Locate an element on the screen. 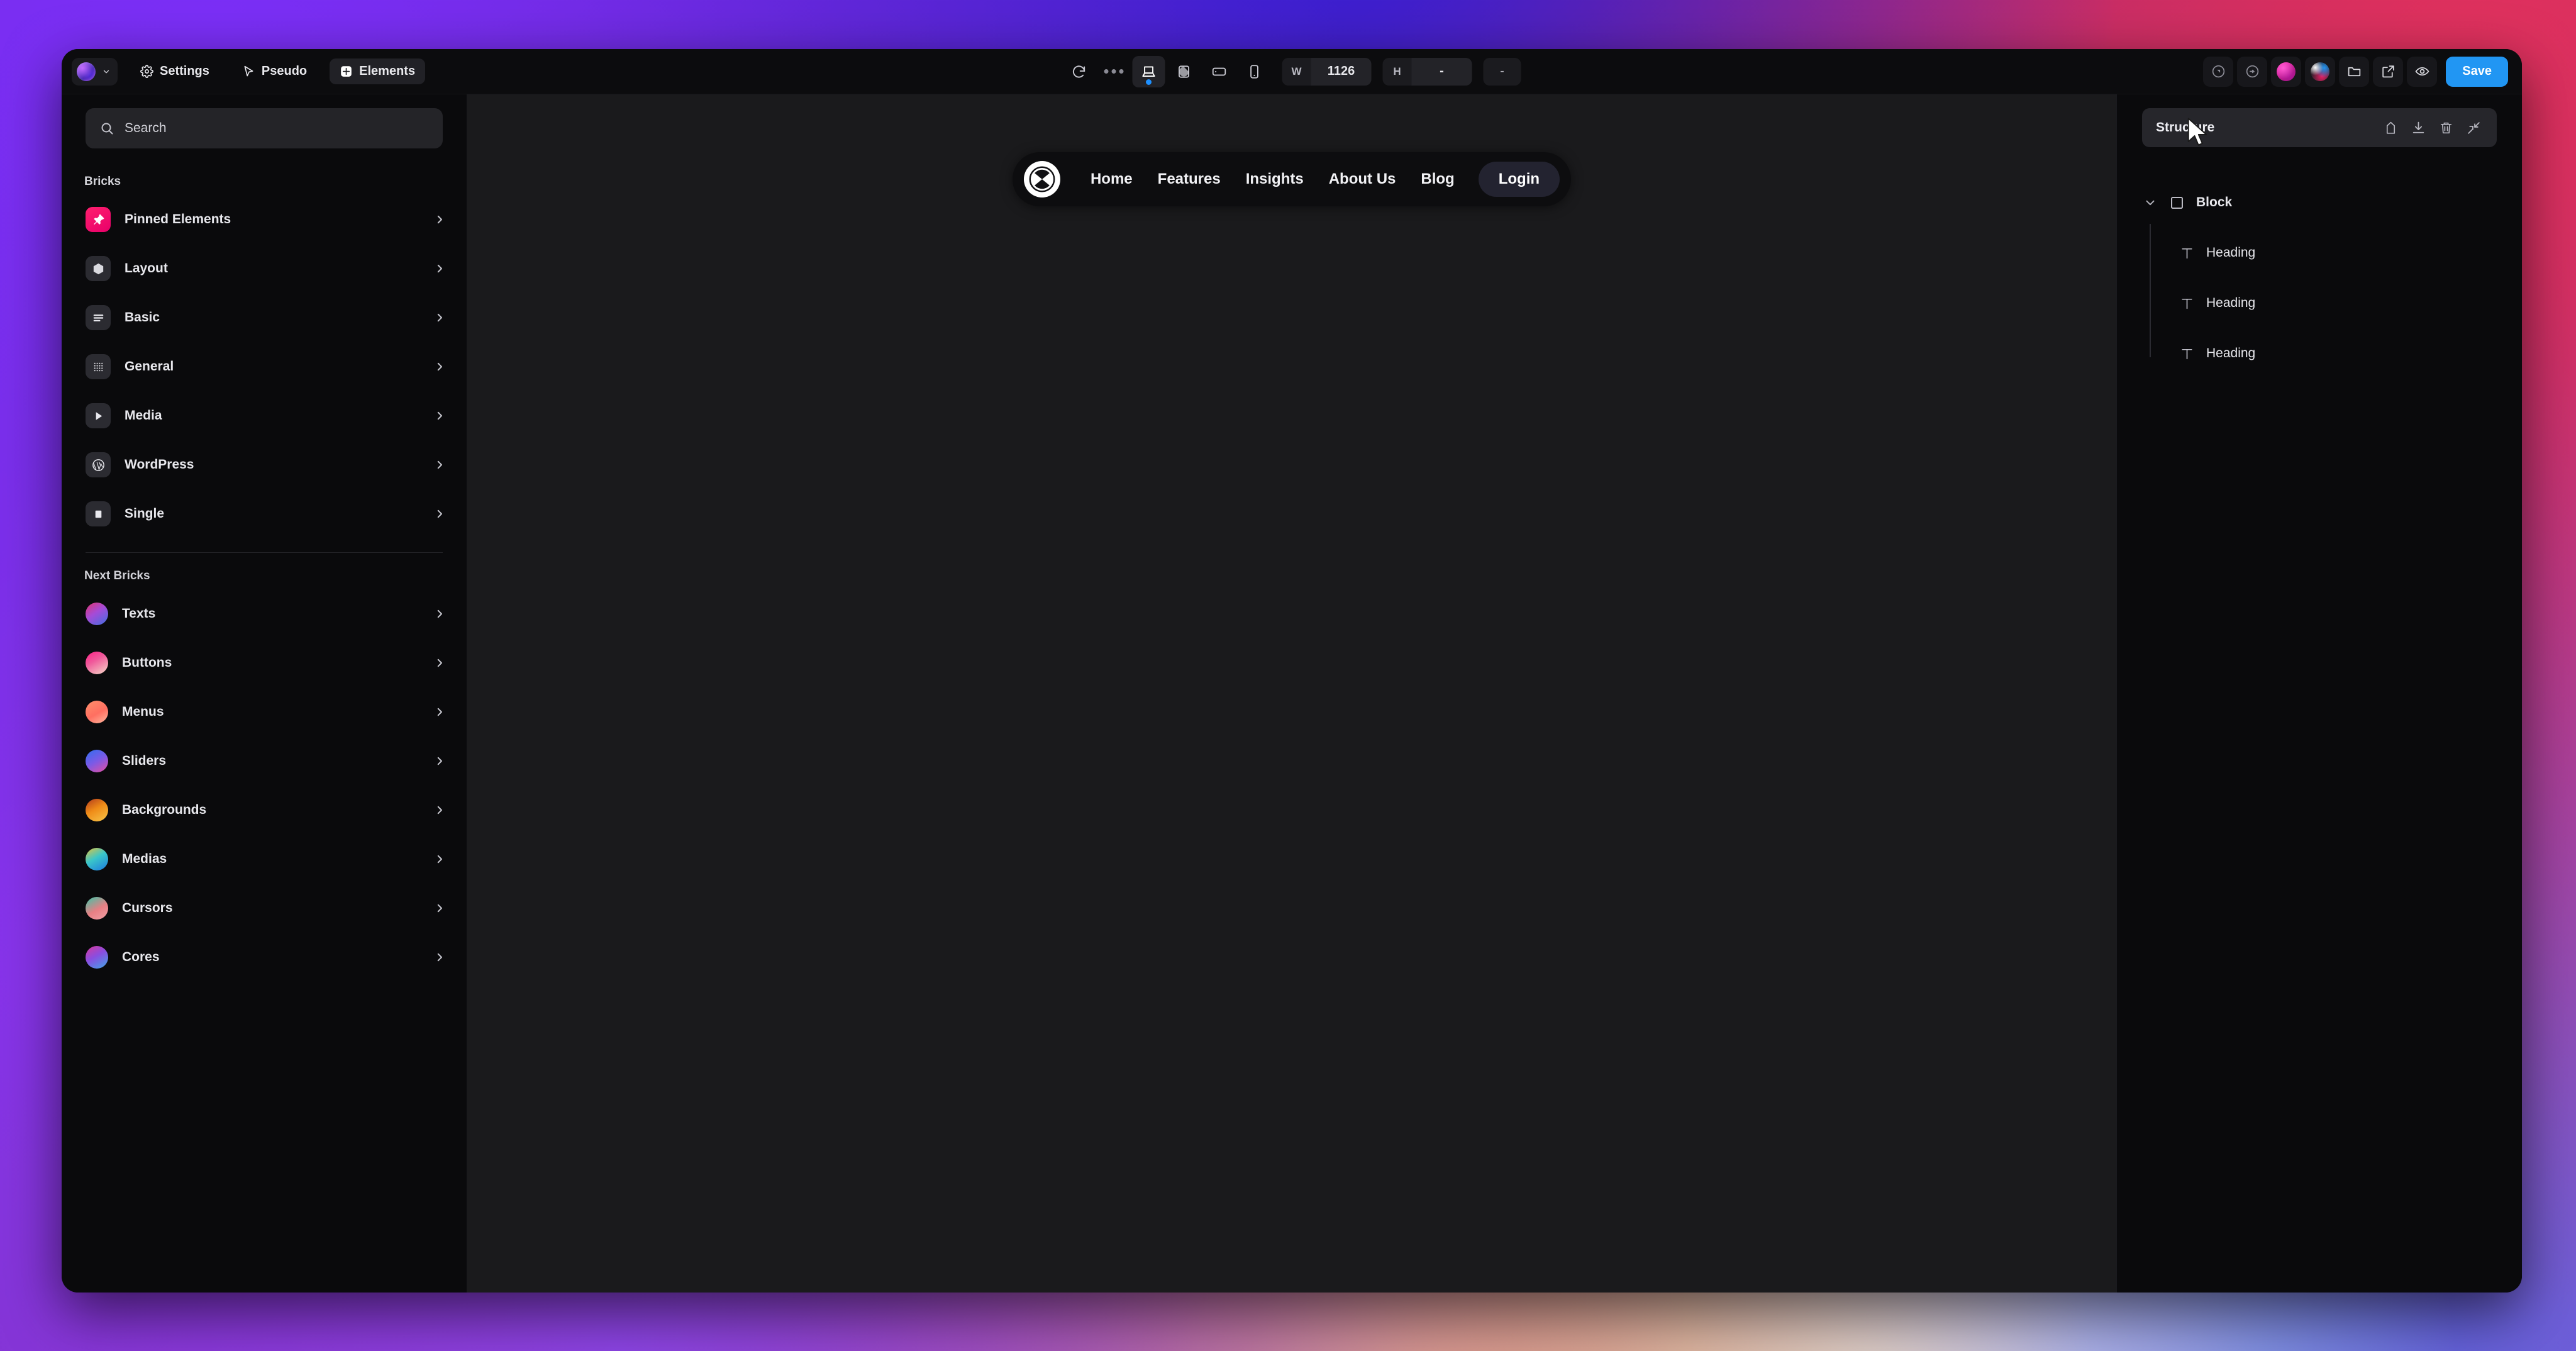  download-button is located at coordinates (2418, 127).